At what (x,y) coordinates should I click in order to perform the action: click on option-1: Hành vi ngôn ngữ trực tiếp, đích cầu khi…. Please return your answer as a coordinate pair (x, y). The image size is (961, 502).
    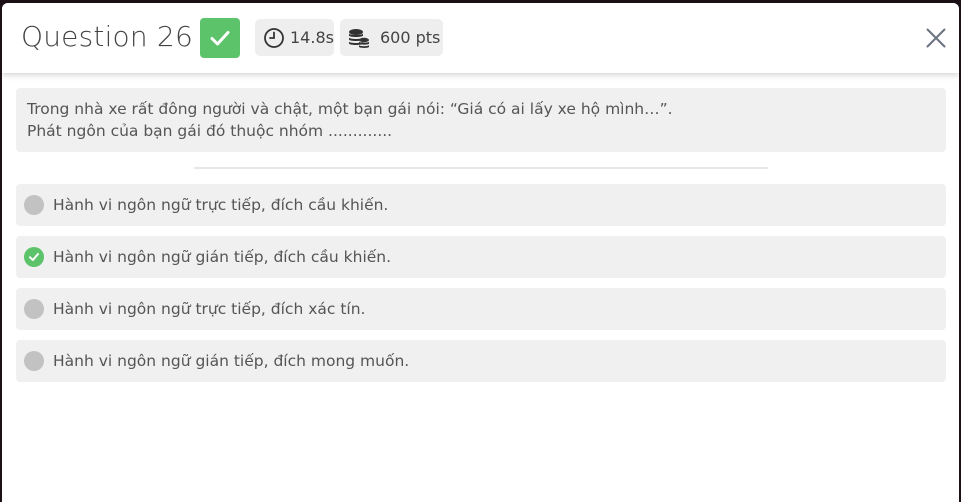
    Looking at the image, I should click on (481, 205).